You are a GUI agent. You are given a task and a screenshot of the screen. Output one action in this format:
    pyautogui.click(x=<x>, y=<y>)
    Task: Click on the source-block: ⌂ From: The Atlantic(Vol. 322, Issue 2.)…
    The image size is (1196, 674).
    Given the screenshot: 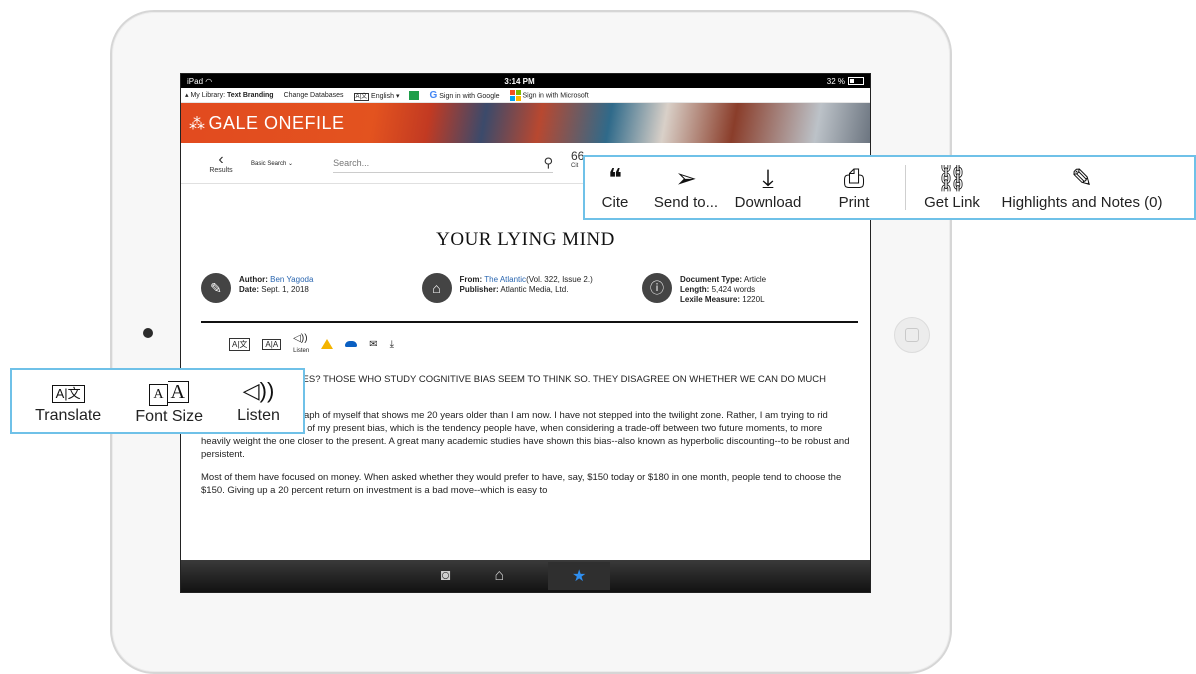 What is the action you would take?
    pyautogui.click(x=526, y=289)
    